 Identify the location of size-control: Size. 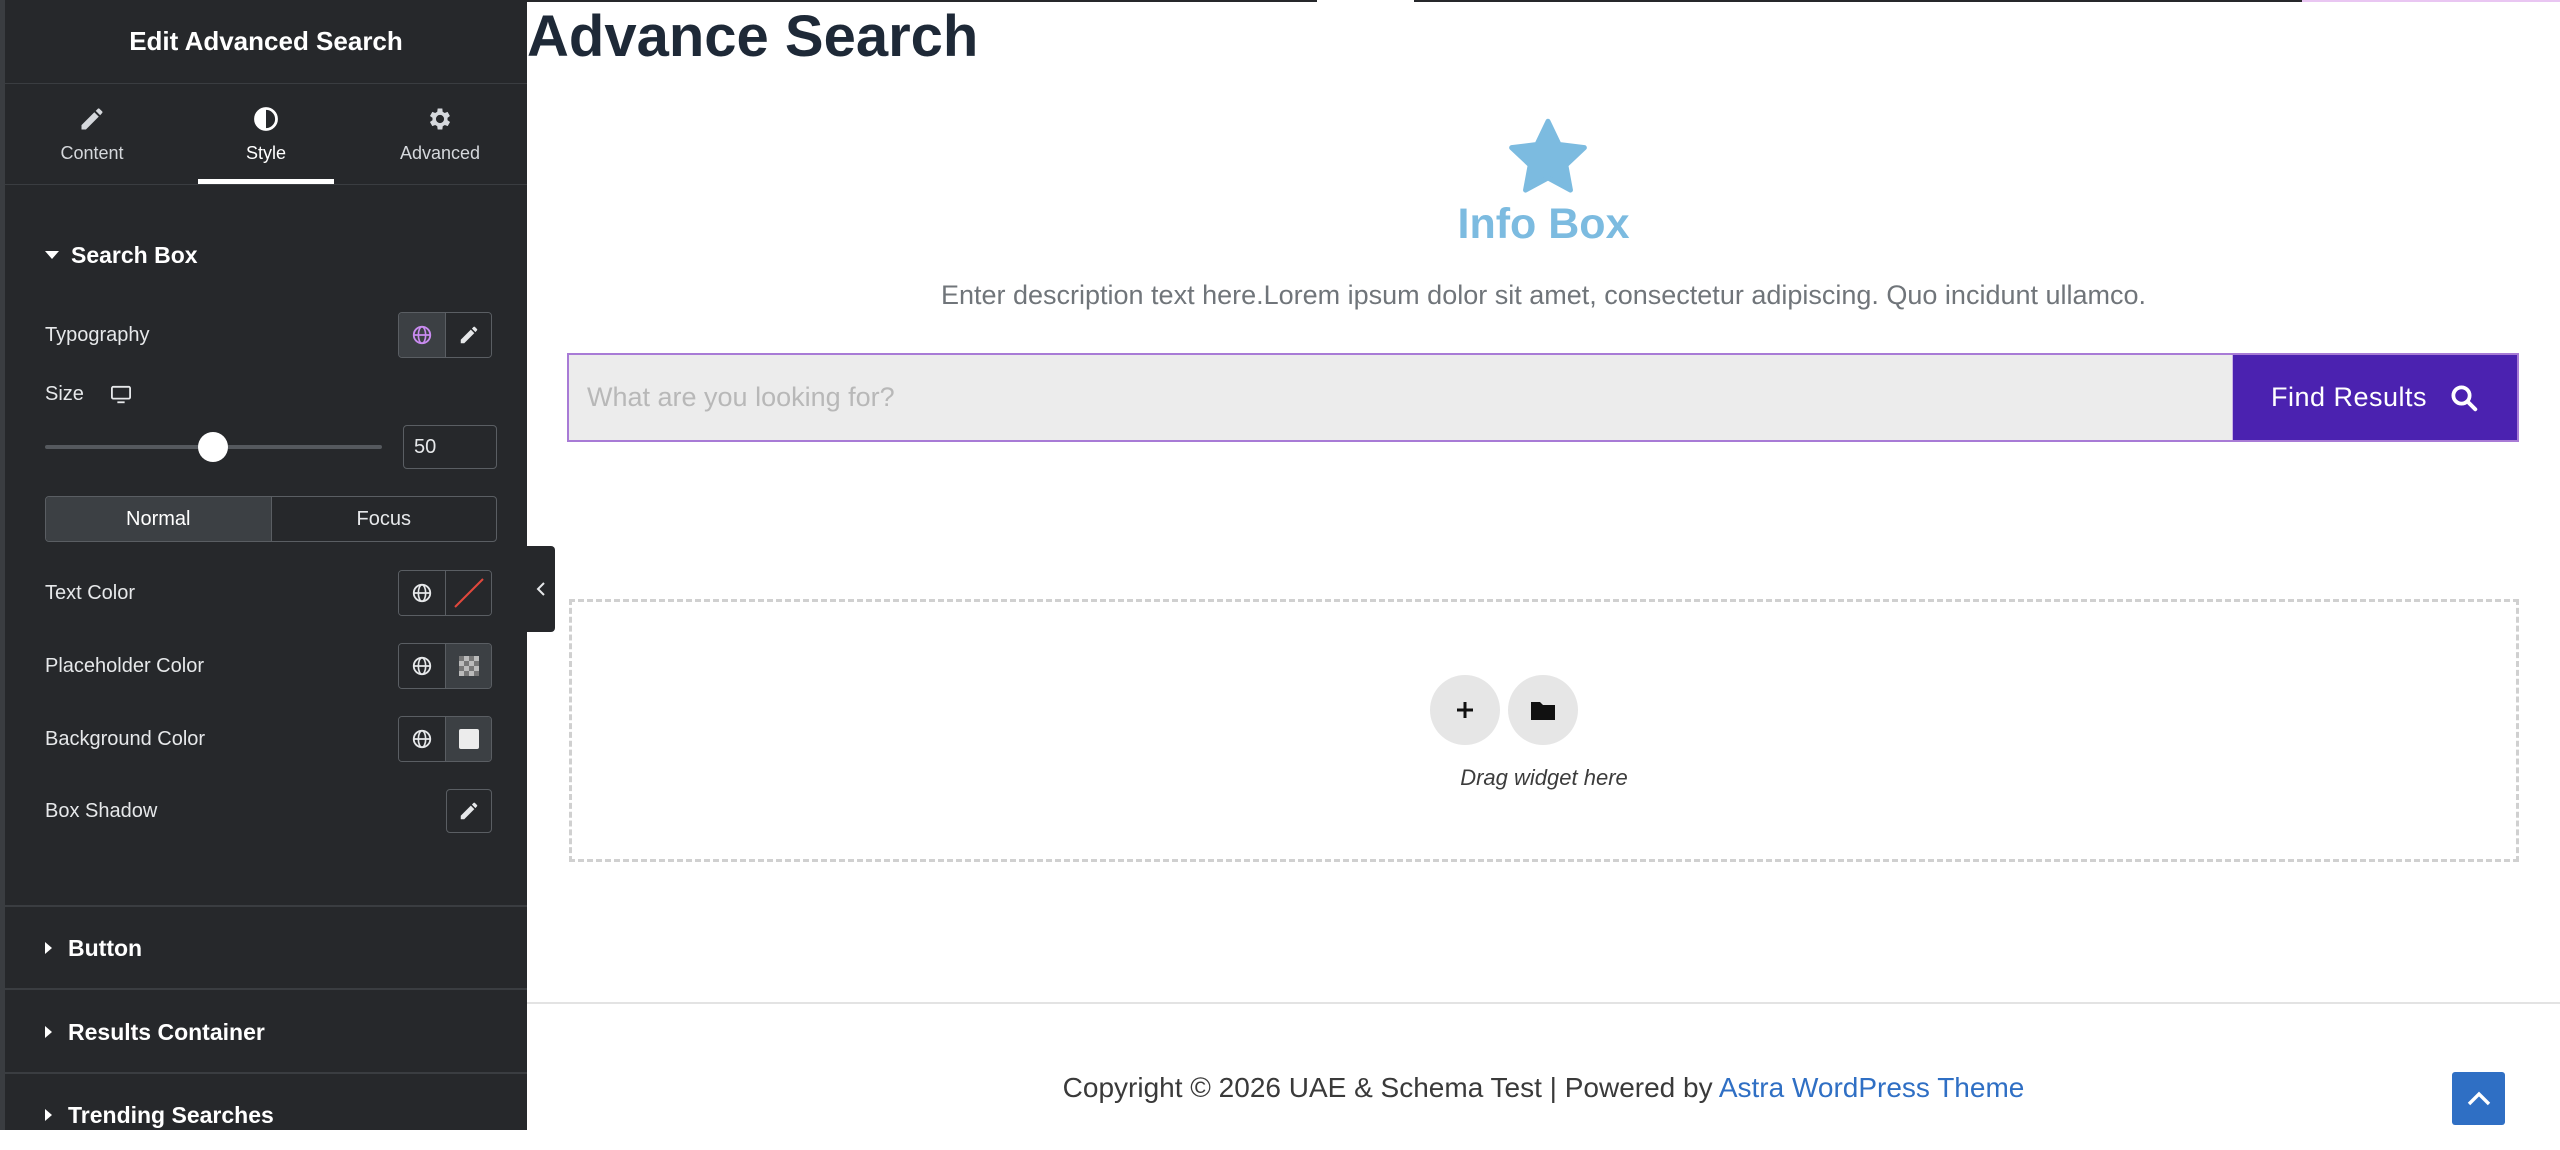
(268, 394).